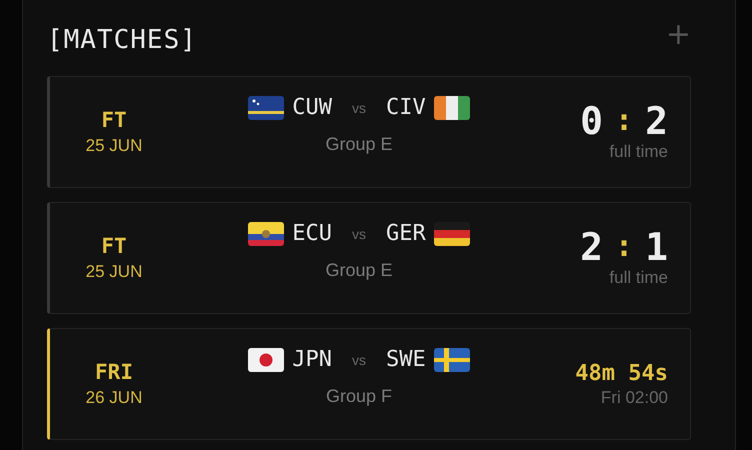 The height and width of the screenshot is (450, 752). Describe the element at coordinates (656, 247) in the screenshot. I see `away-score: 1` at that location.